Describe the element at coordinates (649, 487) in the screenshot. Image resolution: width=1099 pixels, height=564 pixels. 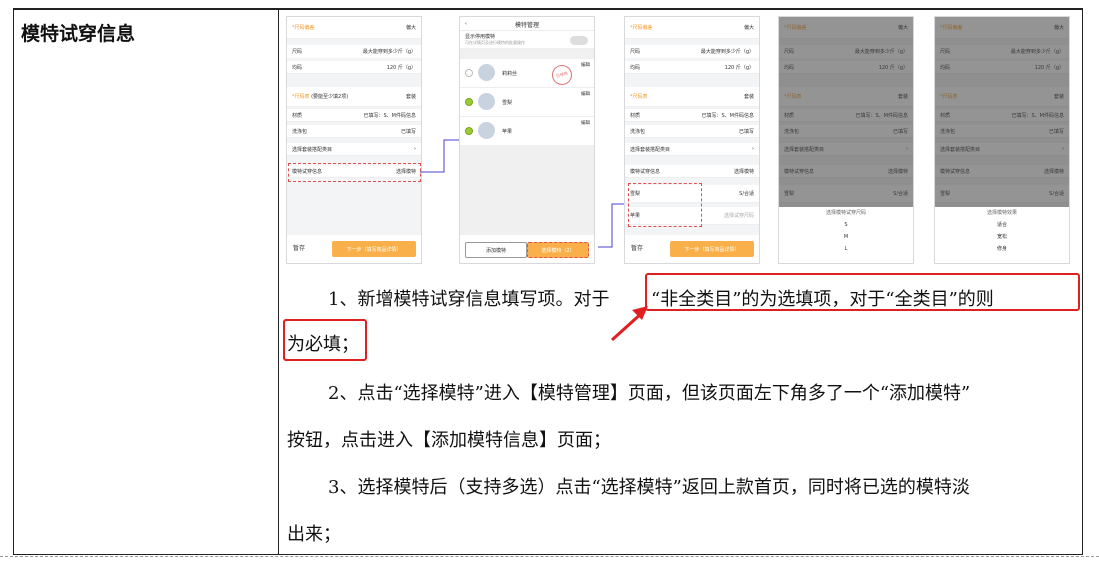
I see `paragraph-3-line-1: 3、选择模特后（支持多选）点击“选择模特”返回上款首页，同时将已选的模特淡` at that location.